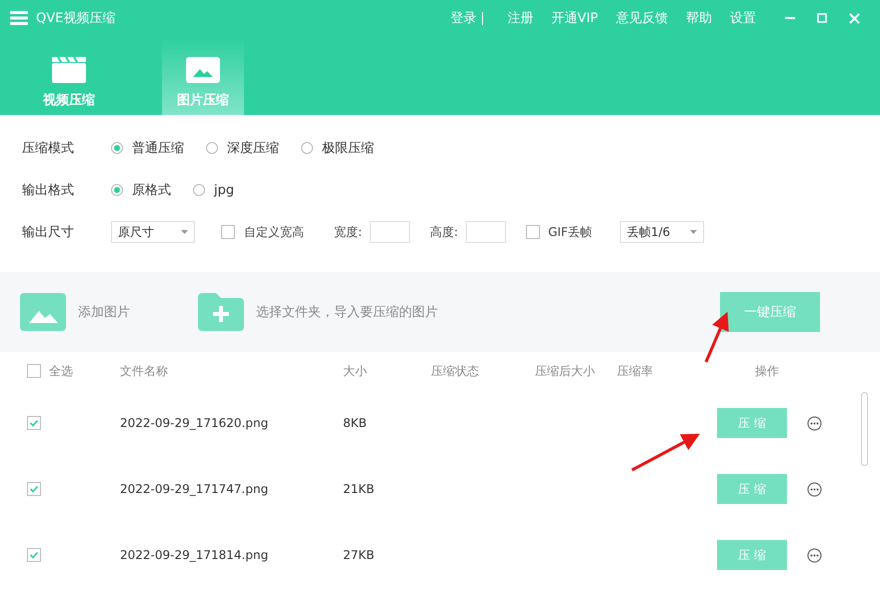  Describe the element at coordinates (743, 18) in the screenshot. I see `menu-link: 设置` at that location.